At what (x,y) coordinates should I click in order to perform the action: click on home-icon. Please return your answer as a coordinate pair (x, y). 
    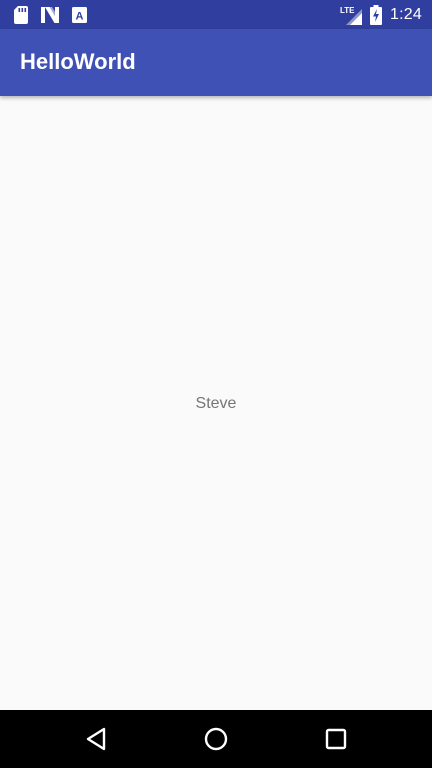
    Looking at the image, I should click on (216, 739).